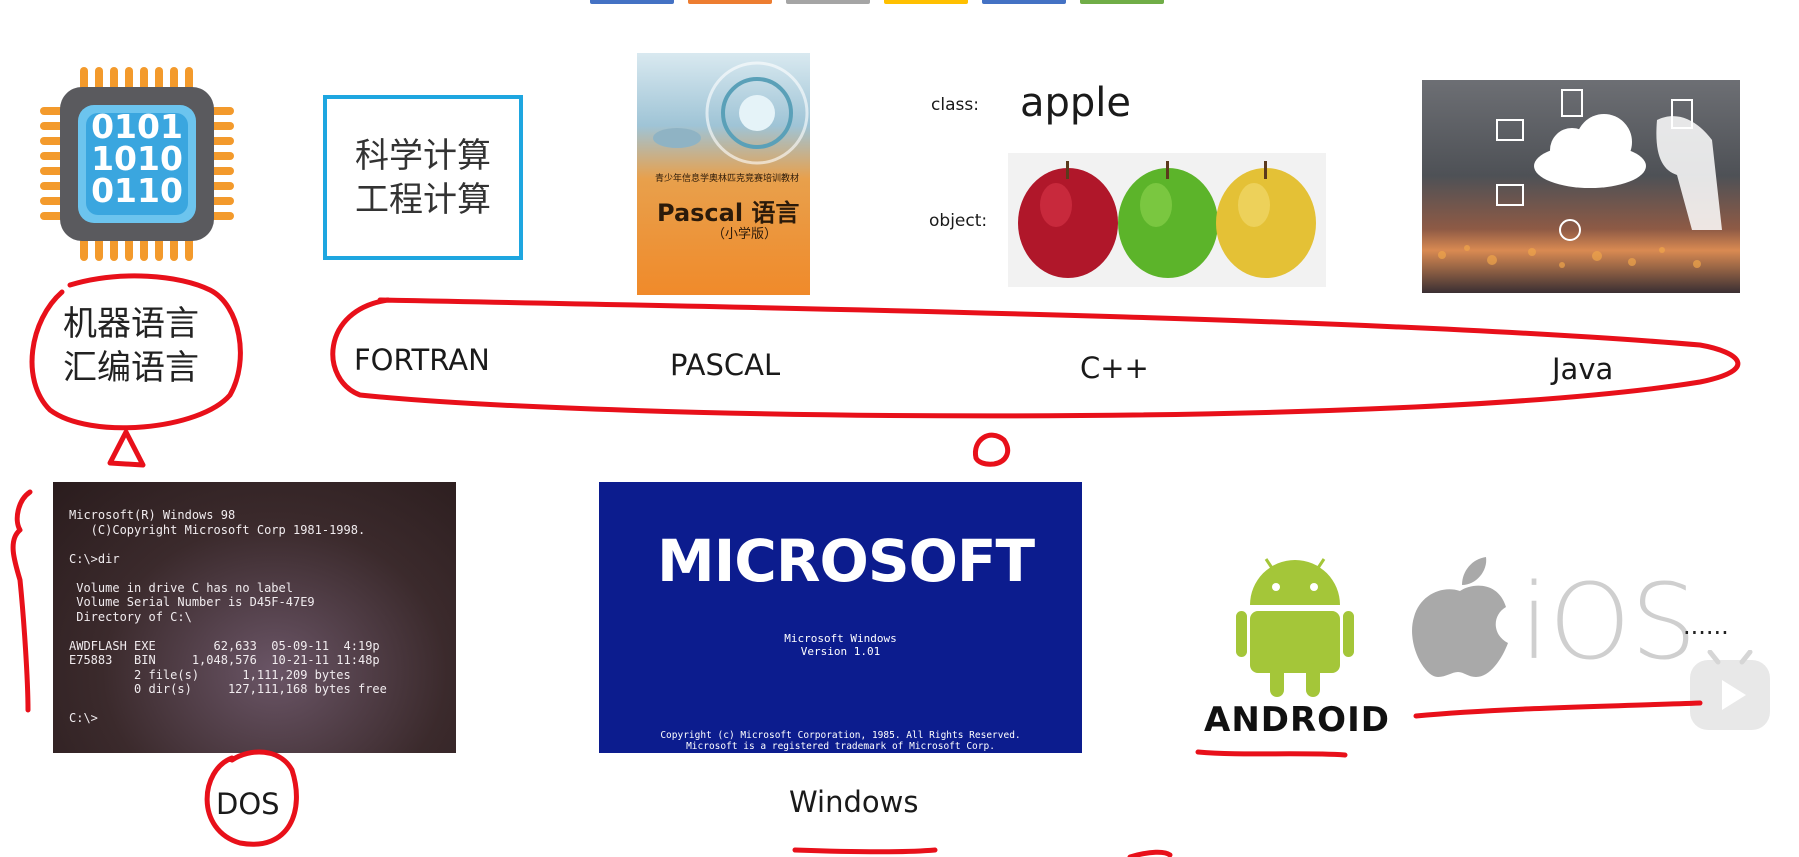  I want to click on annotation-bracket-dos, so click(21, 601).